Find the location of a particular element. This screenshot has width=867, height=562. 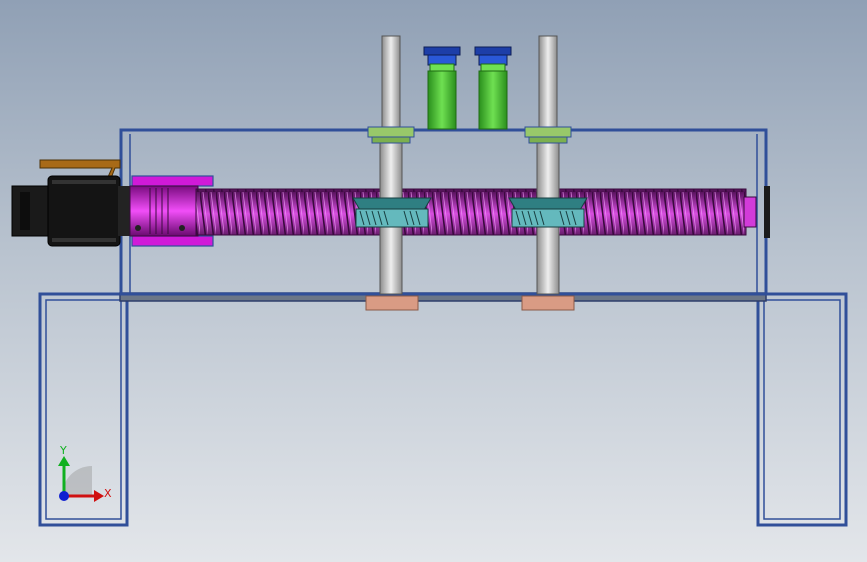

axis-triad: Y X is located at coordinates (85, 473).